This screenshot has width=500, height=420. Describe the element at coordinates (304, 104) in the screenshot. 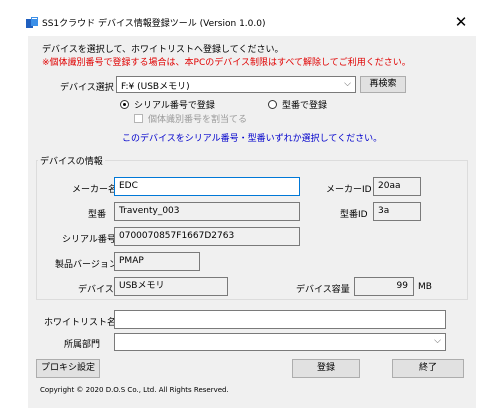

I see `model-radio-label: 型番で登録` at that location.